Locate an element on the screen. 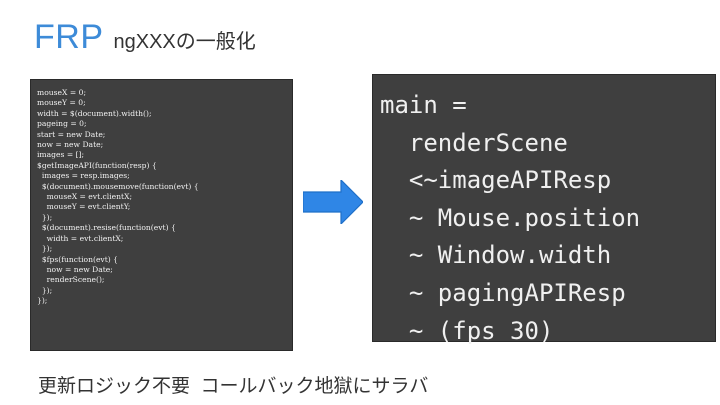  footer-caption: 更新ロジック不要 コールバック地獄にサラバ is located at coordinates (233, 386).